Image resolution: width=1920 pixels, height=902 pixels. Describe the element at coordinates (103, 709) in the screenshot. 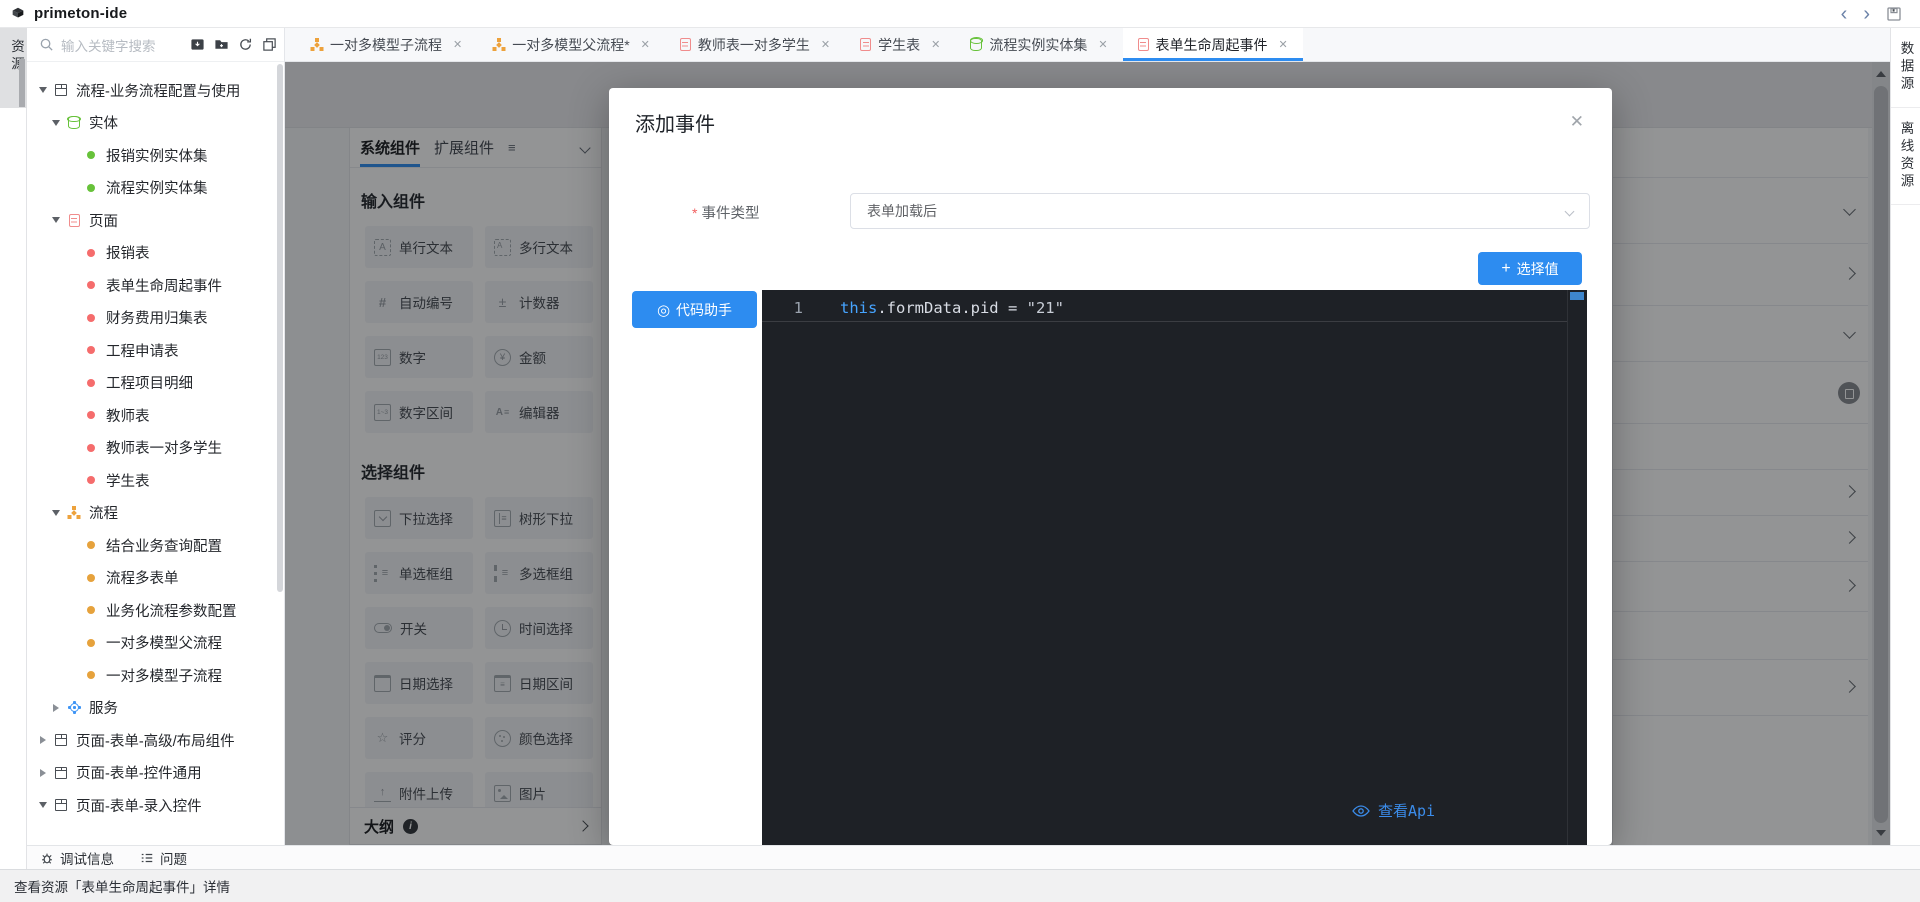

I see `tree-item-label: 服务` at that location.